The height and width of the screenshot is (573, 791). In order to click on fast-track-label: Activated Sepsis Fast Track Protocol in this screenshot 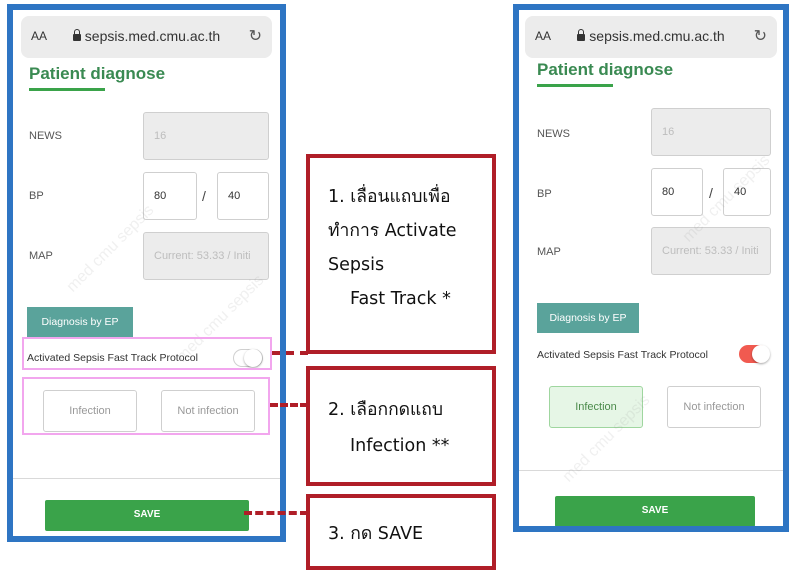, I will do `click(622, 355)`.